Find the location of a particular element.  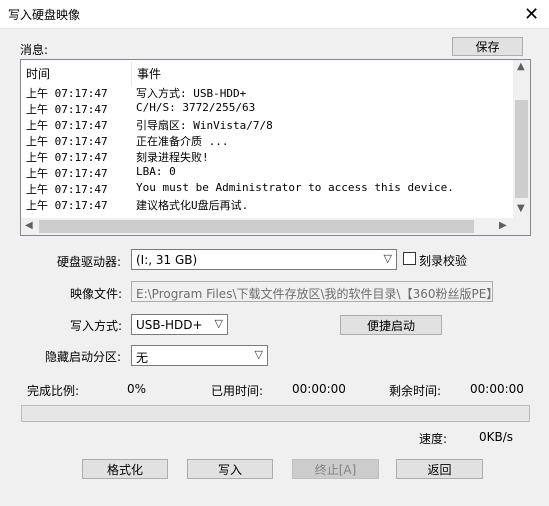

speed-label: 速度: is located at coordinates (433, 439).